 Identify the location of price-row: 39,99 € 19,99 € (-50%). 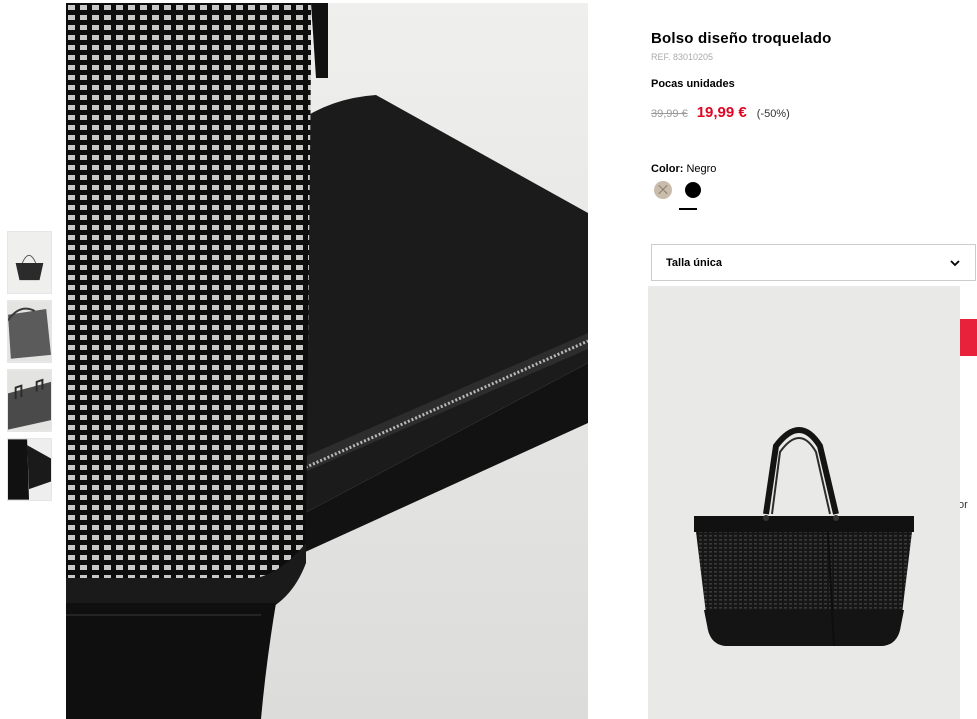
(814, 112).